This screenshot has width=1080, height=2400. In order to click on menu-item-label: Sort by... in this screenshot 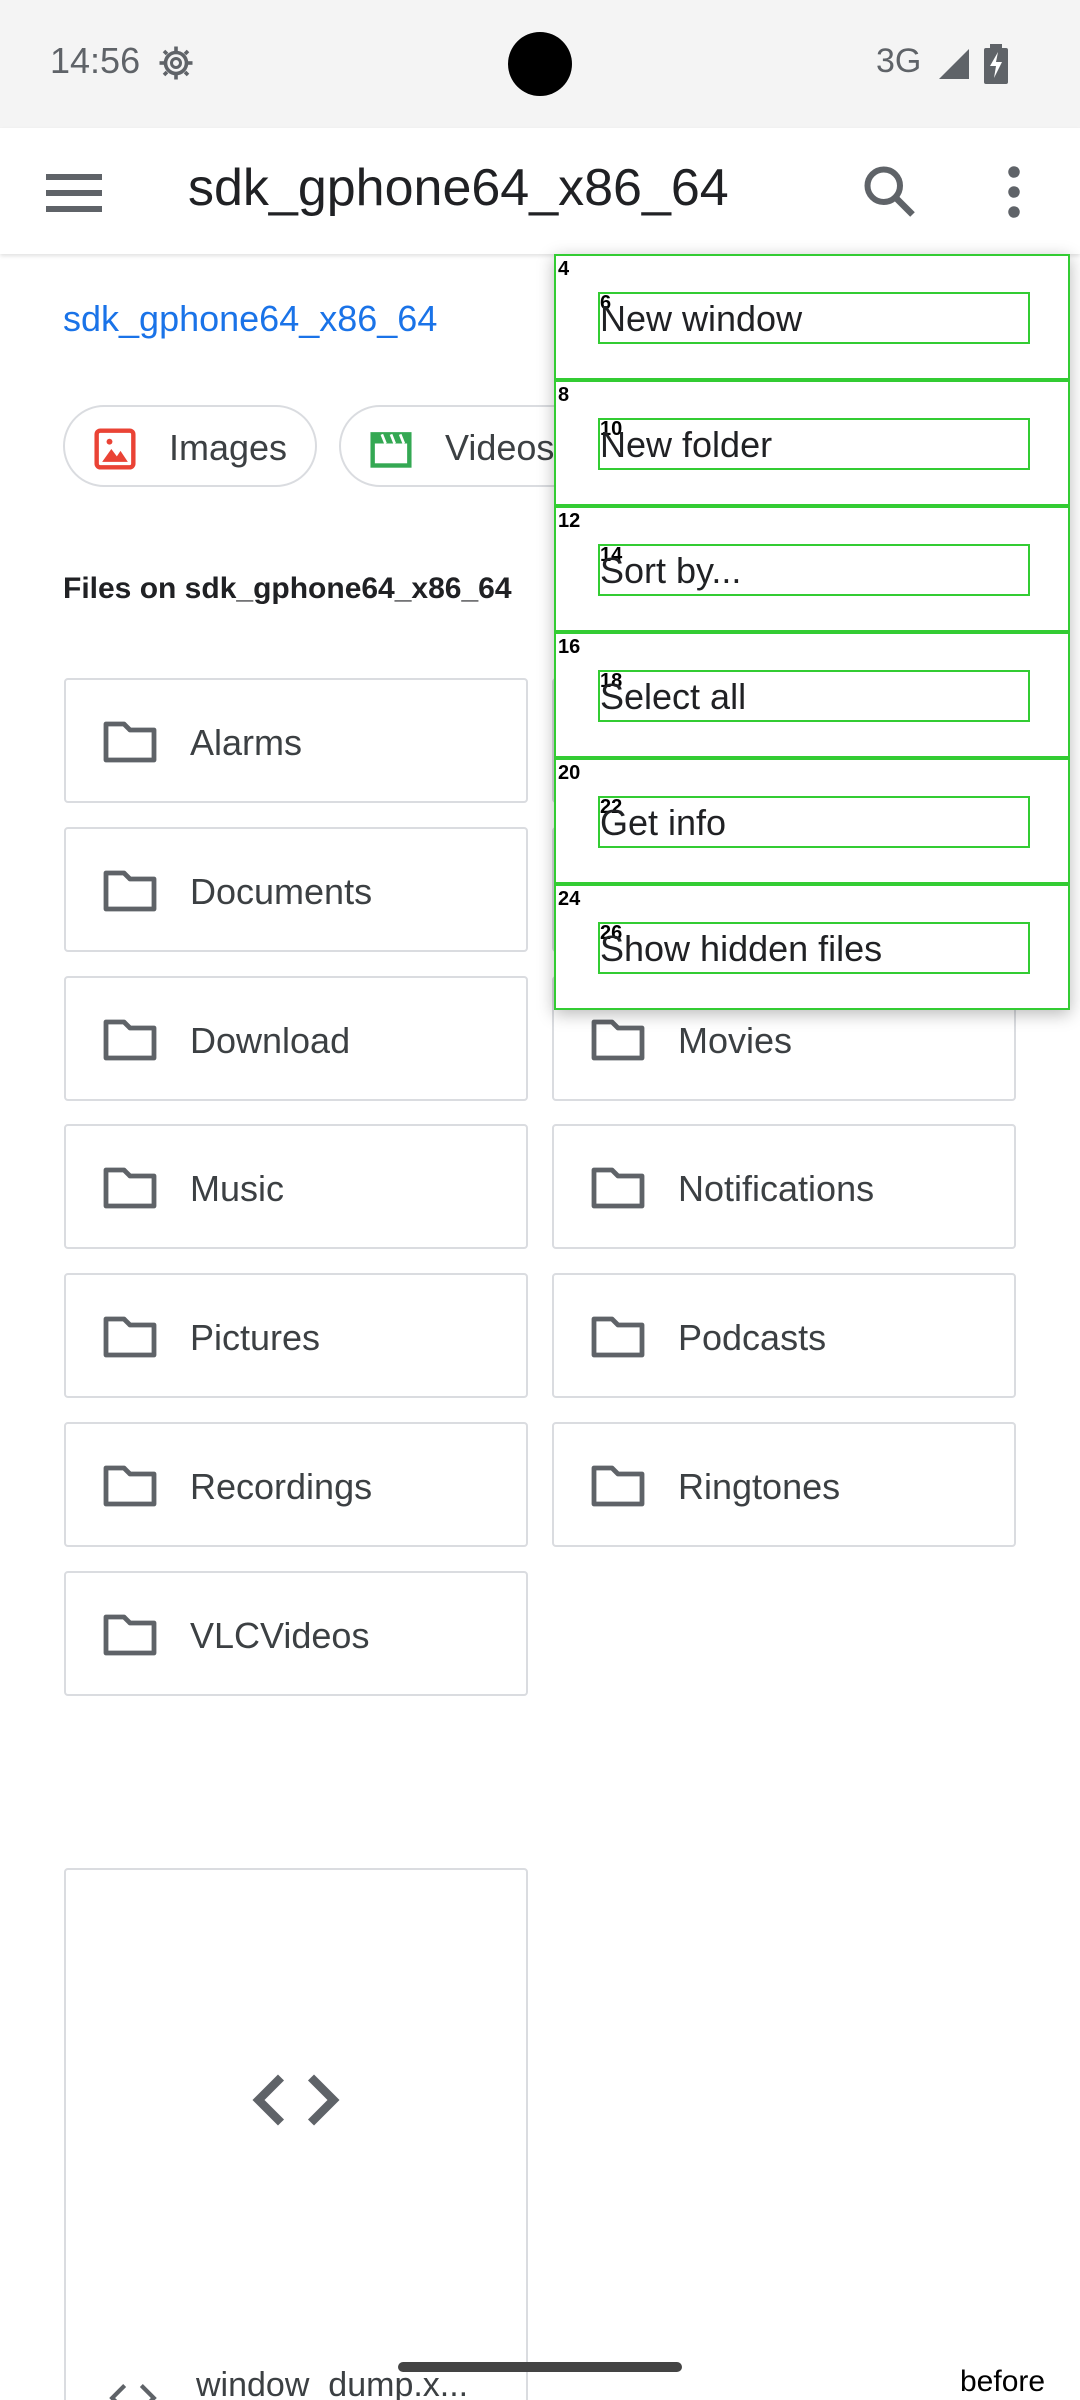, I will do `click(671, 570)`.